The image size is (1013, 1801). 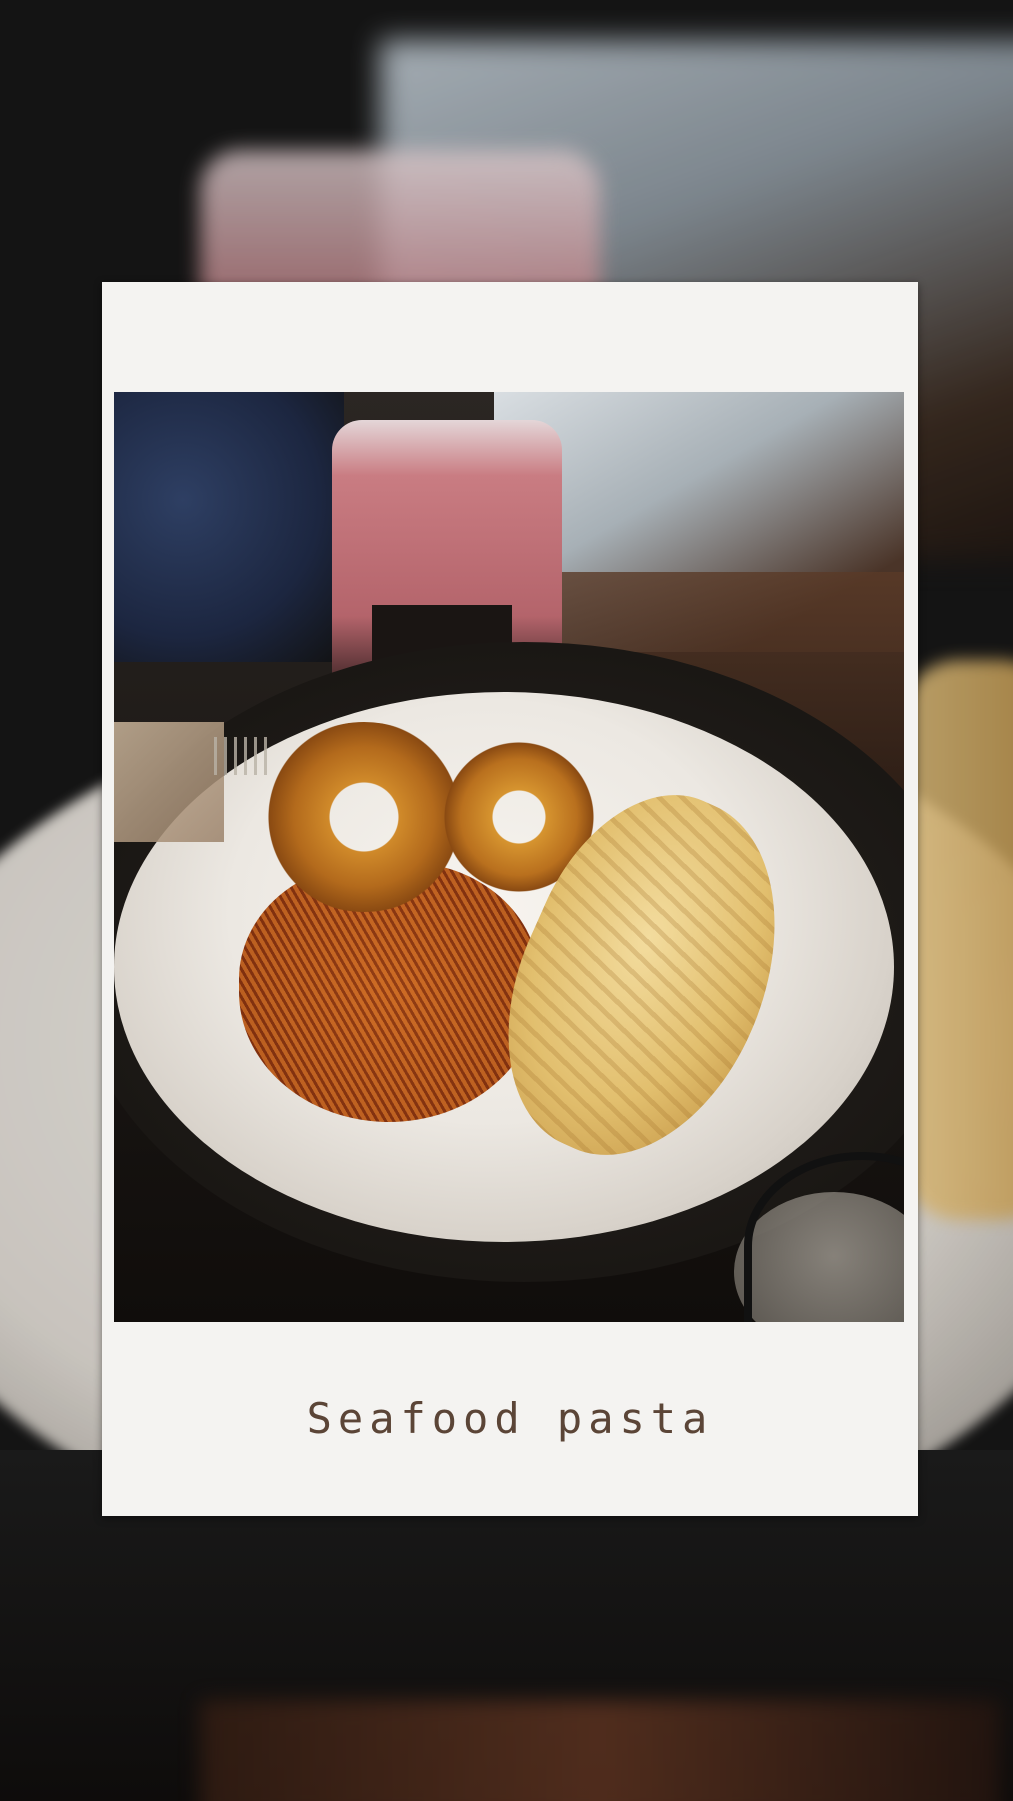 I want to click on photo-chair, so click(x=229, y=527).